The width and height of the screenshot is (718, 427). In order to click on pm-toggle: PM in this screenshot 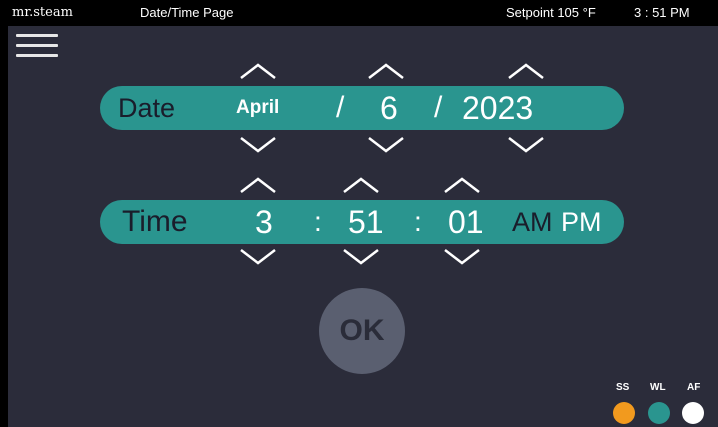, I will do `click(581, 222)`.